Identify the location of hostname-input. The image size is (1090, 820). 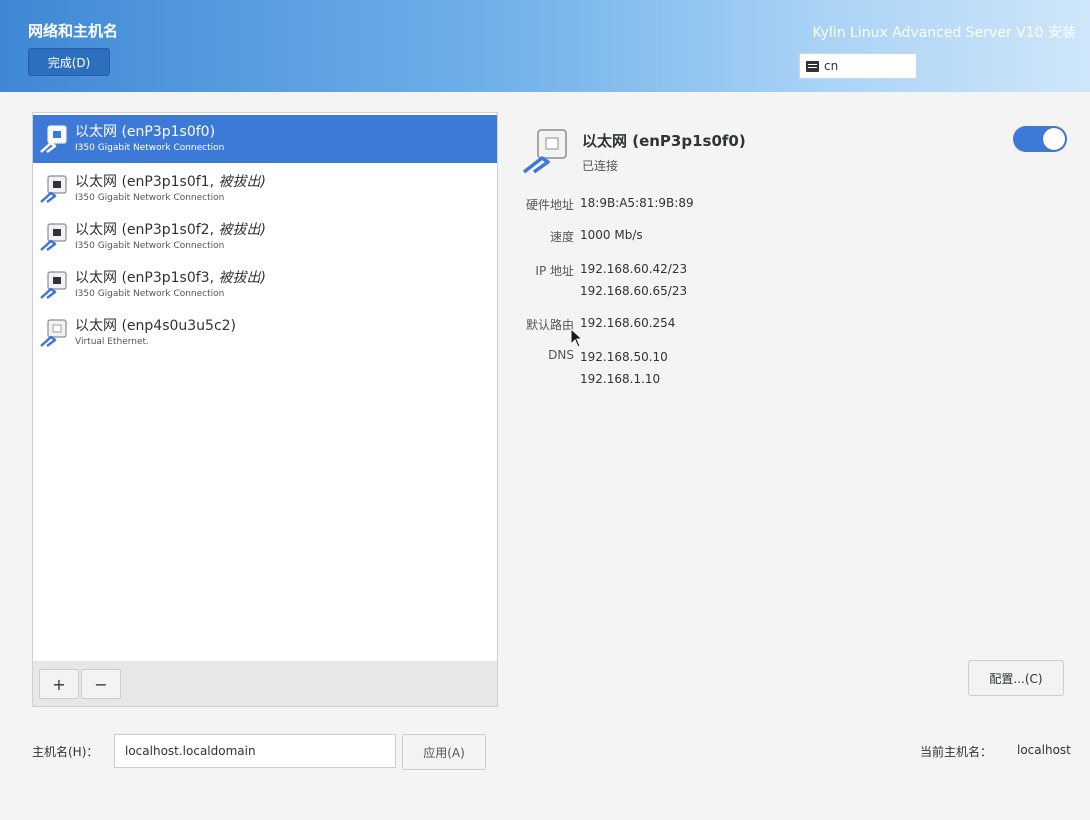
(255, 751).